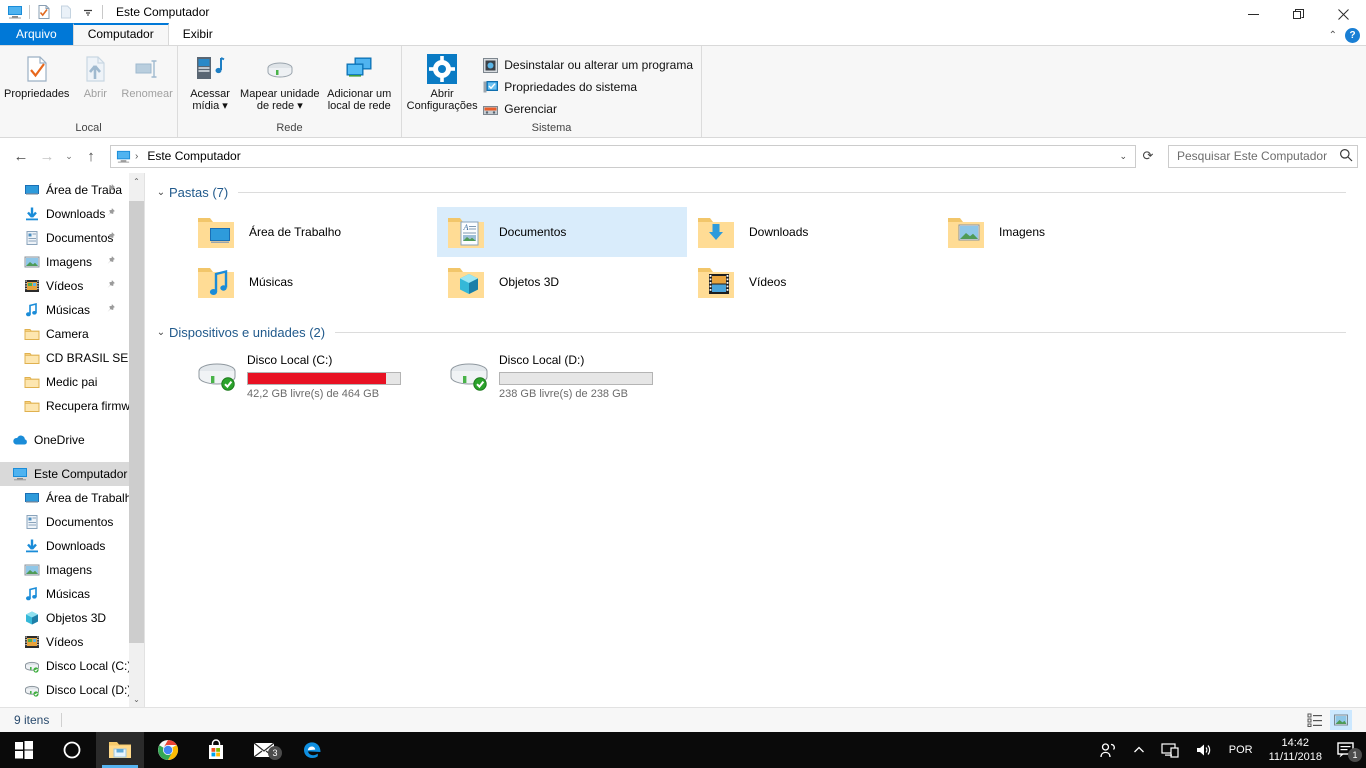 The image size is (1366, 768). Describe the element at coordinates (147, 74) in the screenshot. I see `ribbon-button-renomear: Renomear` at that location.